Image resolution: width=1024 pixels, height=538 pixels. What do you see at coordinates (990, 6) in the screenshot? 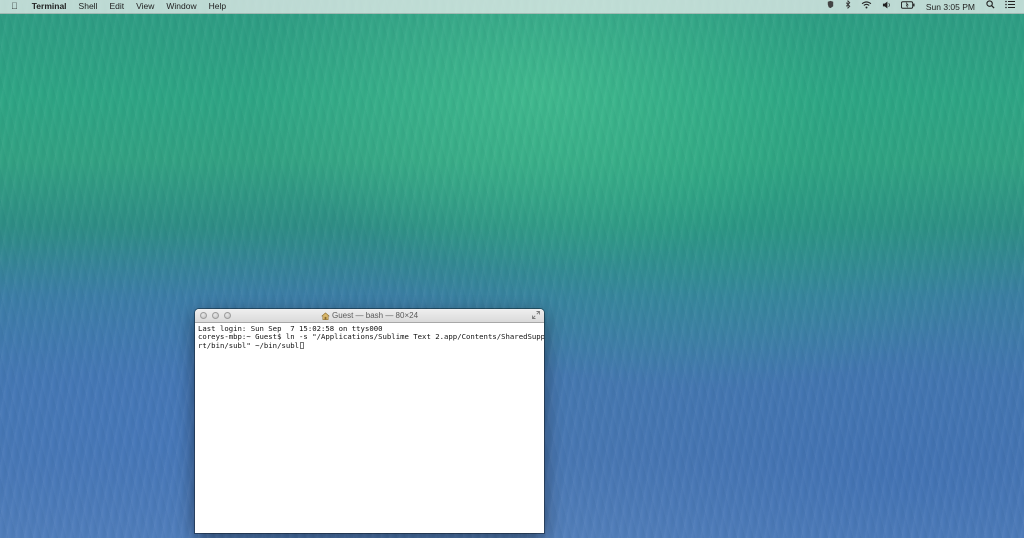
I see `spotlight-search-icon` at bounding box center [990, 6].